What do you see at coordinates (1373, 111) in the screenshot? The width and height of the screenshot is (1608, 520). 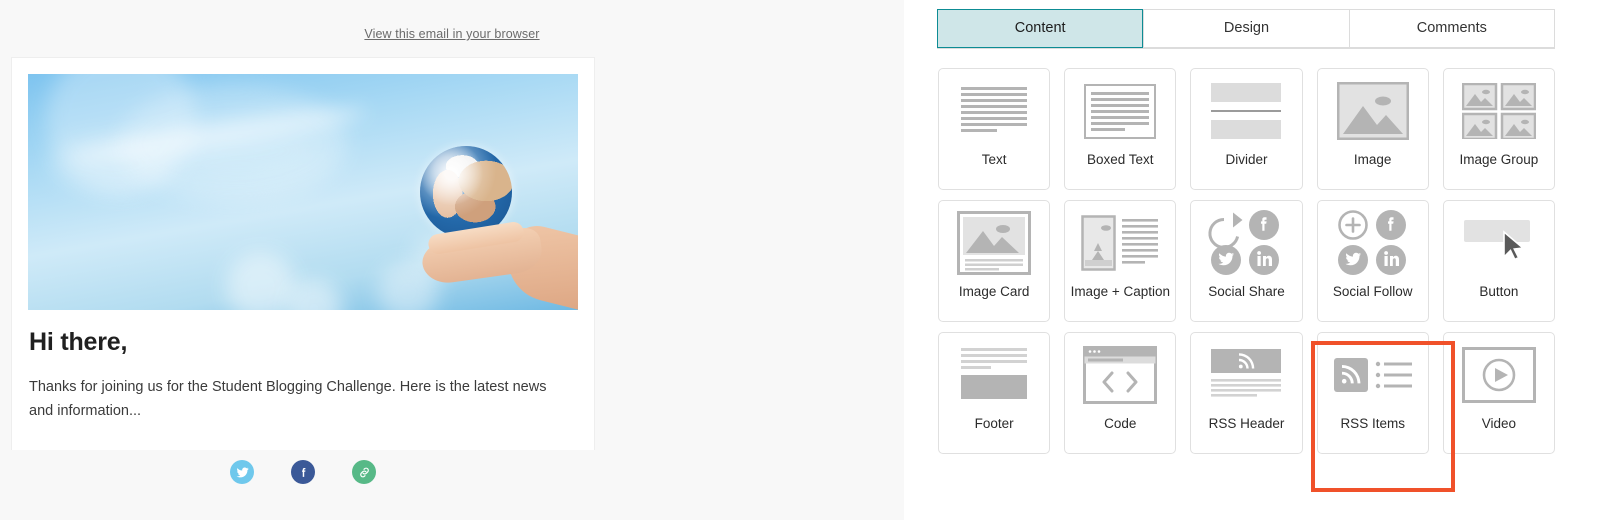 I see `image-icon` at bounding box center [1373, 111].